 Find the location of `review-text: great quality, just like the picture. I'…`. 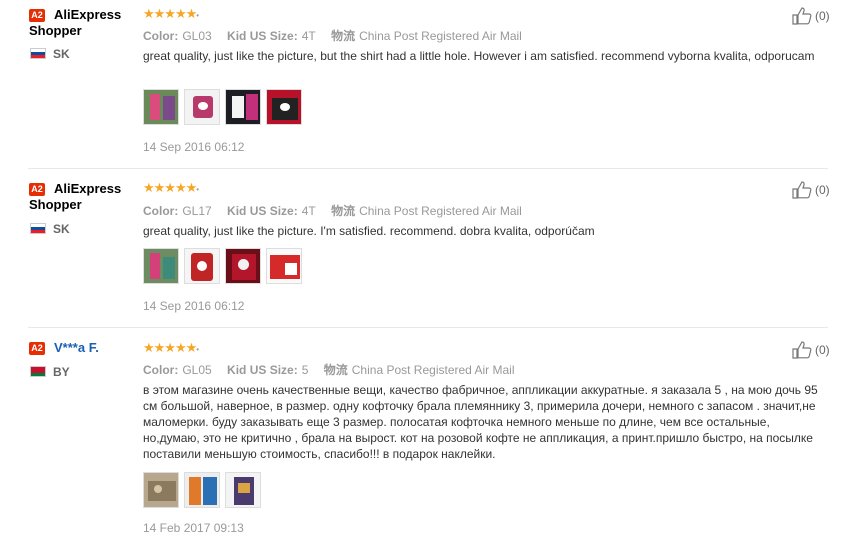

review-text: great quality, just like the picture. I'… is located at coordinates (369, 231).